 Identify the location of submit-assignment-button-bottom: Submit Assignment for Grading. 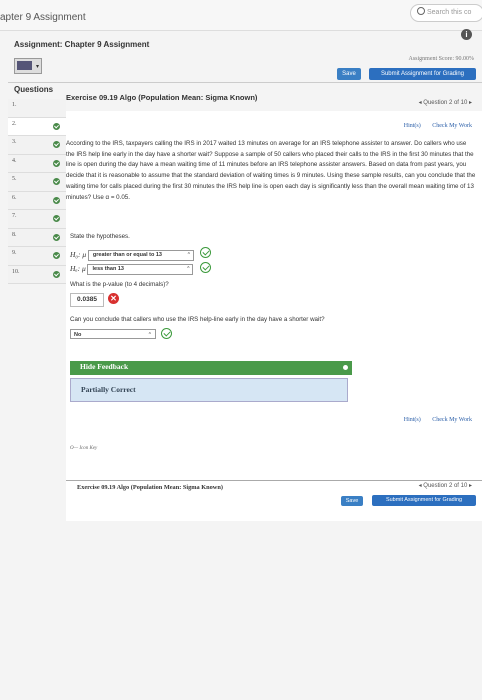
(424, 500).